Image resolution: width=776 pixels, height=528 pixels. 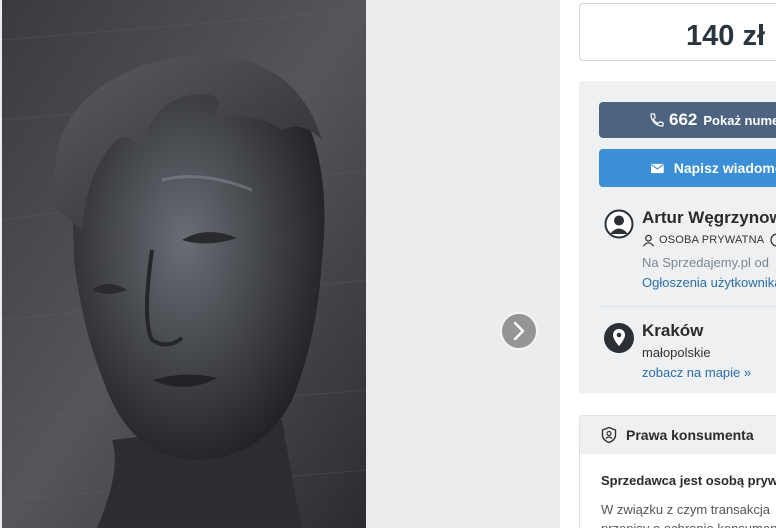 What do you see at coordinates (739, 120) in the screenshot?
I see `show-phone-label: Pokaż numer` at bounding box center [739, 120].